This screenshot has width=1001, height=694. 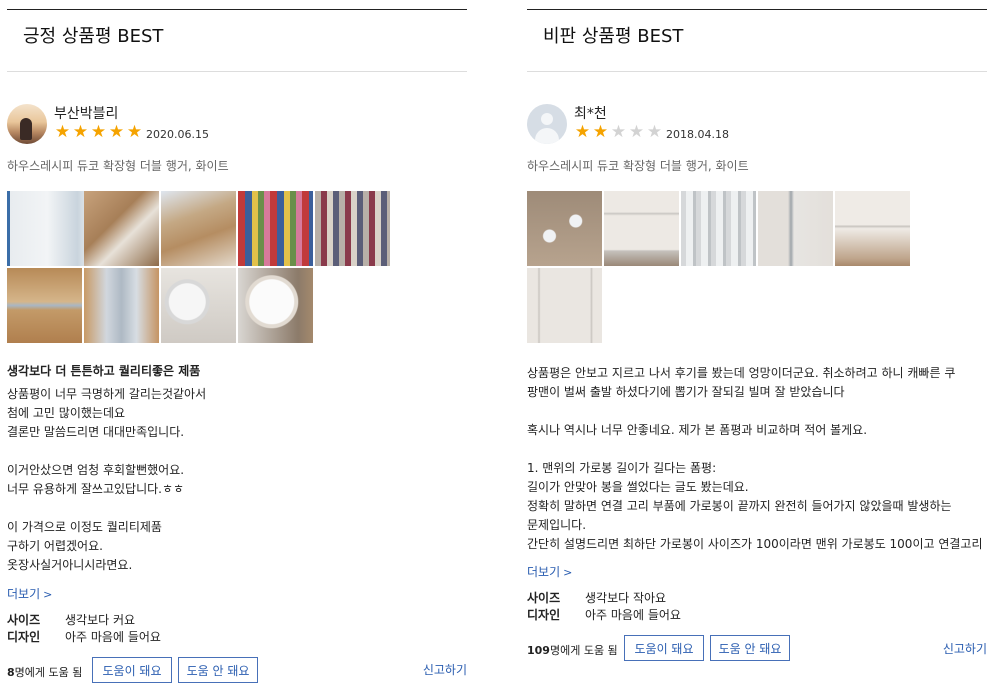 What do you see at coordinates (70, 565) in the screenshot?
I see `review-body-line: 옷장사실거아니시라면요.` at bounding box center [70, 565].